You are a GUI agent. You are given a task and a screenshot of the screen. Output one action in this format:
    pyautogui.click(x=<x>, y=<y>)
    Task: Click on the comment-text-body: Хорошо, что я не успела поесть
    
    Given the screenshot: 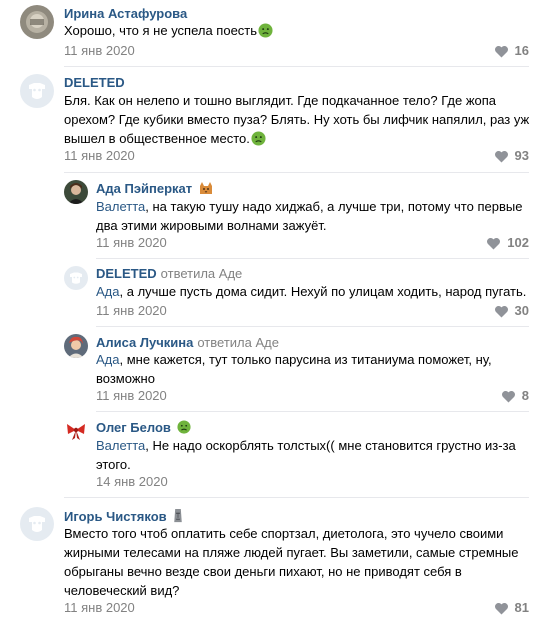 What is the action you would take?
    pyautogui.click(x=161, y=30)
    